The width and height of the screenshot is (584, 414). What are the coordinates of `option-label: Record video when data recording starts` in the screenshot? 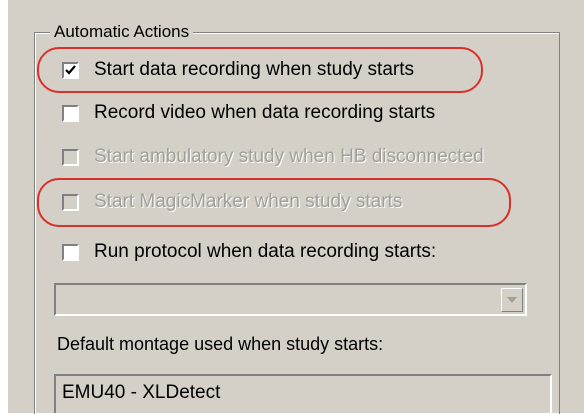 It's located at (265, 112).